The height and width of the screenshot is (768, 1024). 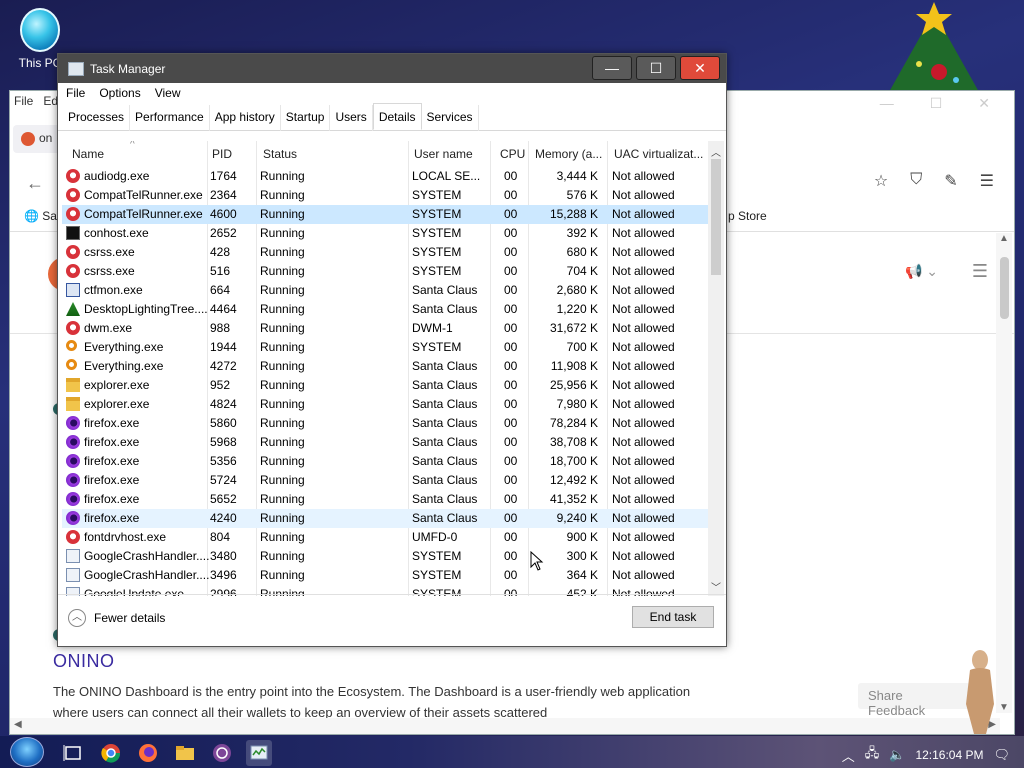 What do you see at coordinates (259, 753) in the screenshot?
I see `task-manager-icon` at bounding box center [259, 753].